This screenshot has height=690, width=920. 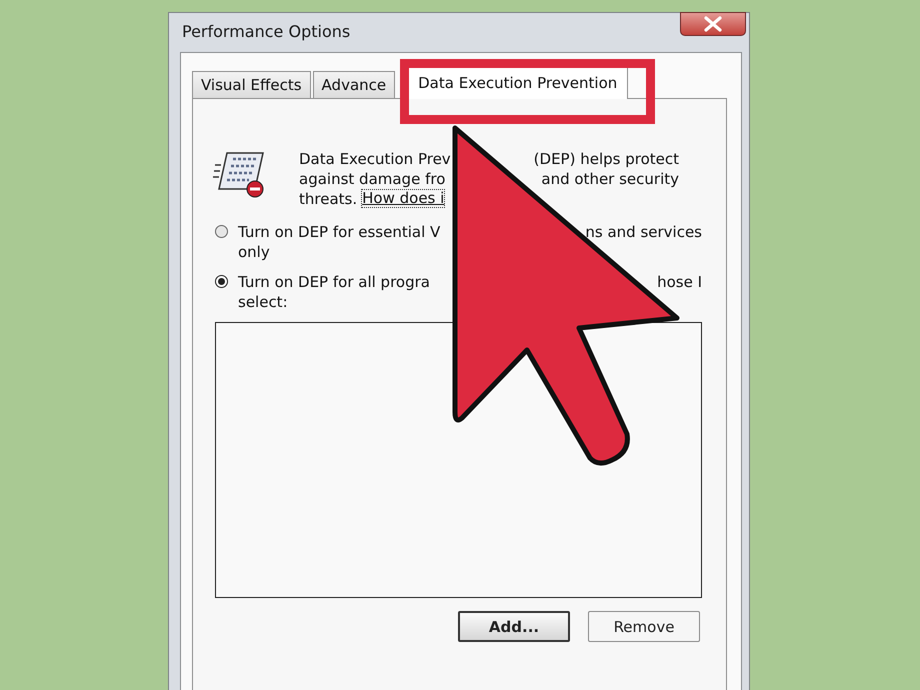 I want to click on text-fragment: select:, so click(x=263, y=302).